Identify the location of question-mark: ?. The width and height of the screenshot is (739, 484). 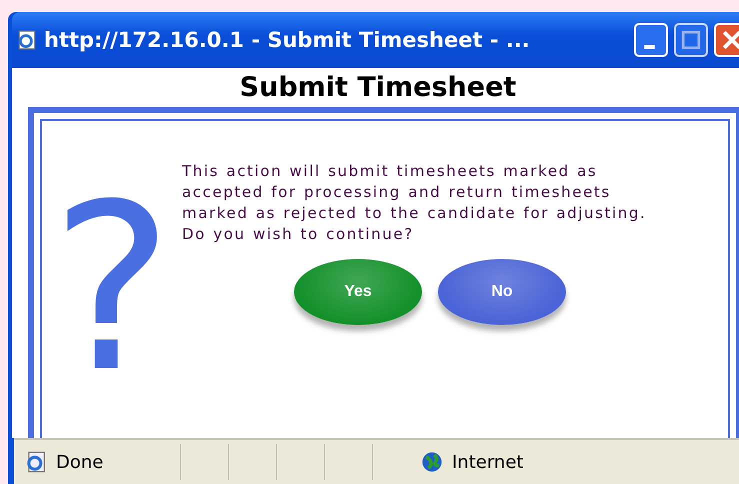
(112, 289).